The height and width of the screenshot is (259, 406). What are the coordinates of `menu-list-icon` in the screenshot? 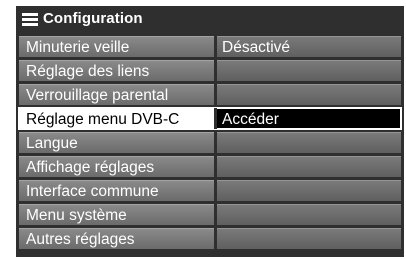 It's located at (30, 19).